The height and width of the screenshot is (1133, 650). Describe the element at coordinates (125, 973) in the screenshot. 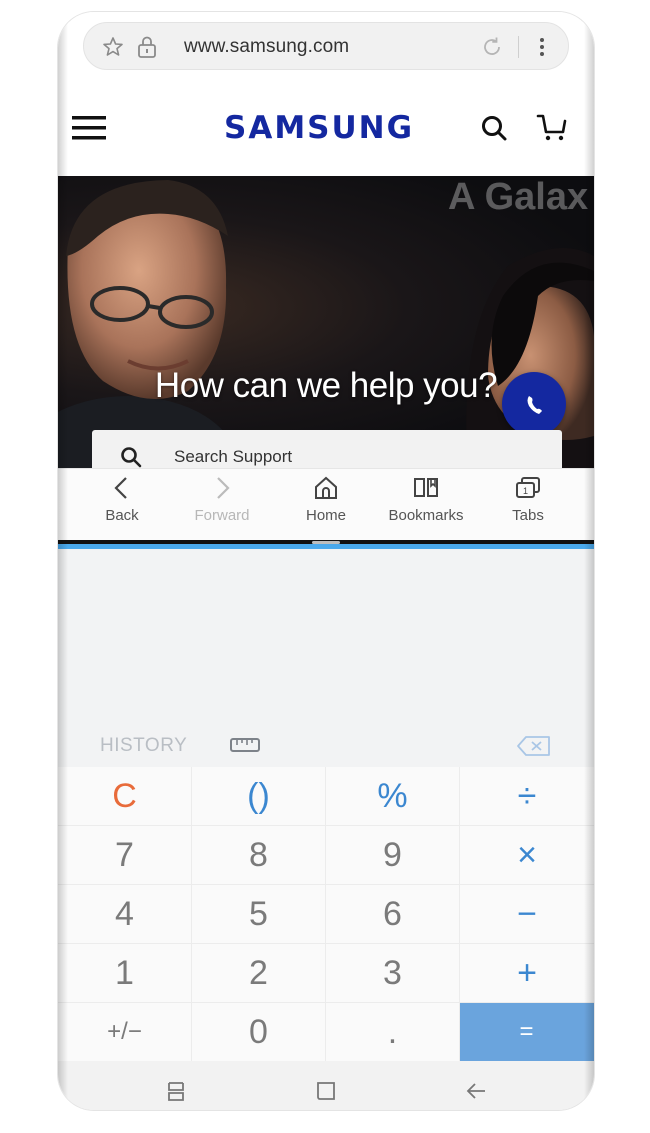

I see `key-1: 1` at that location.